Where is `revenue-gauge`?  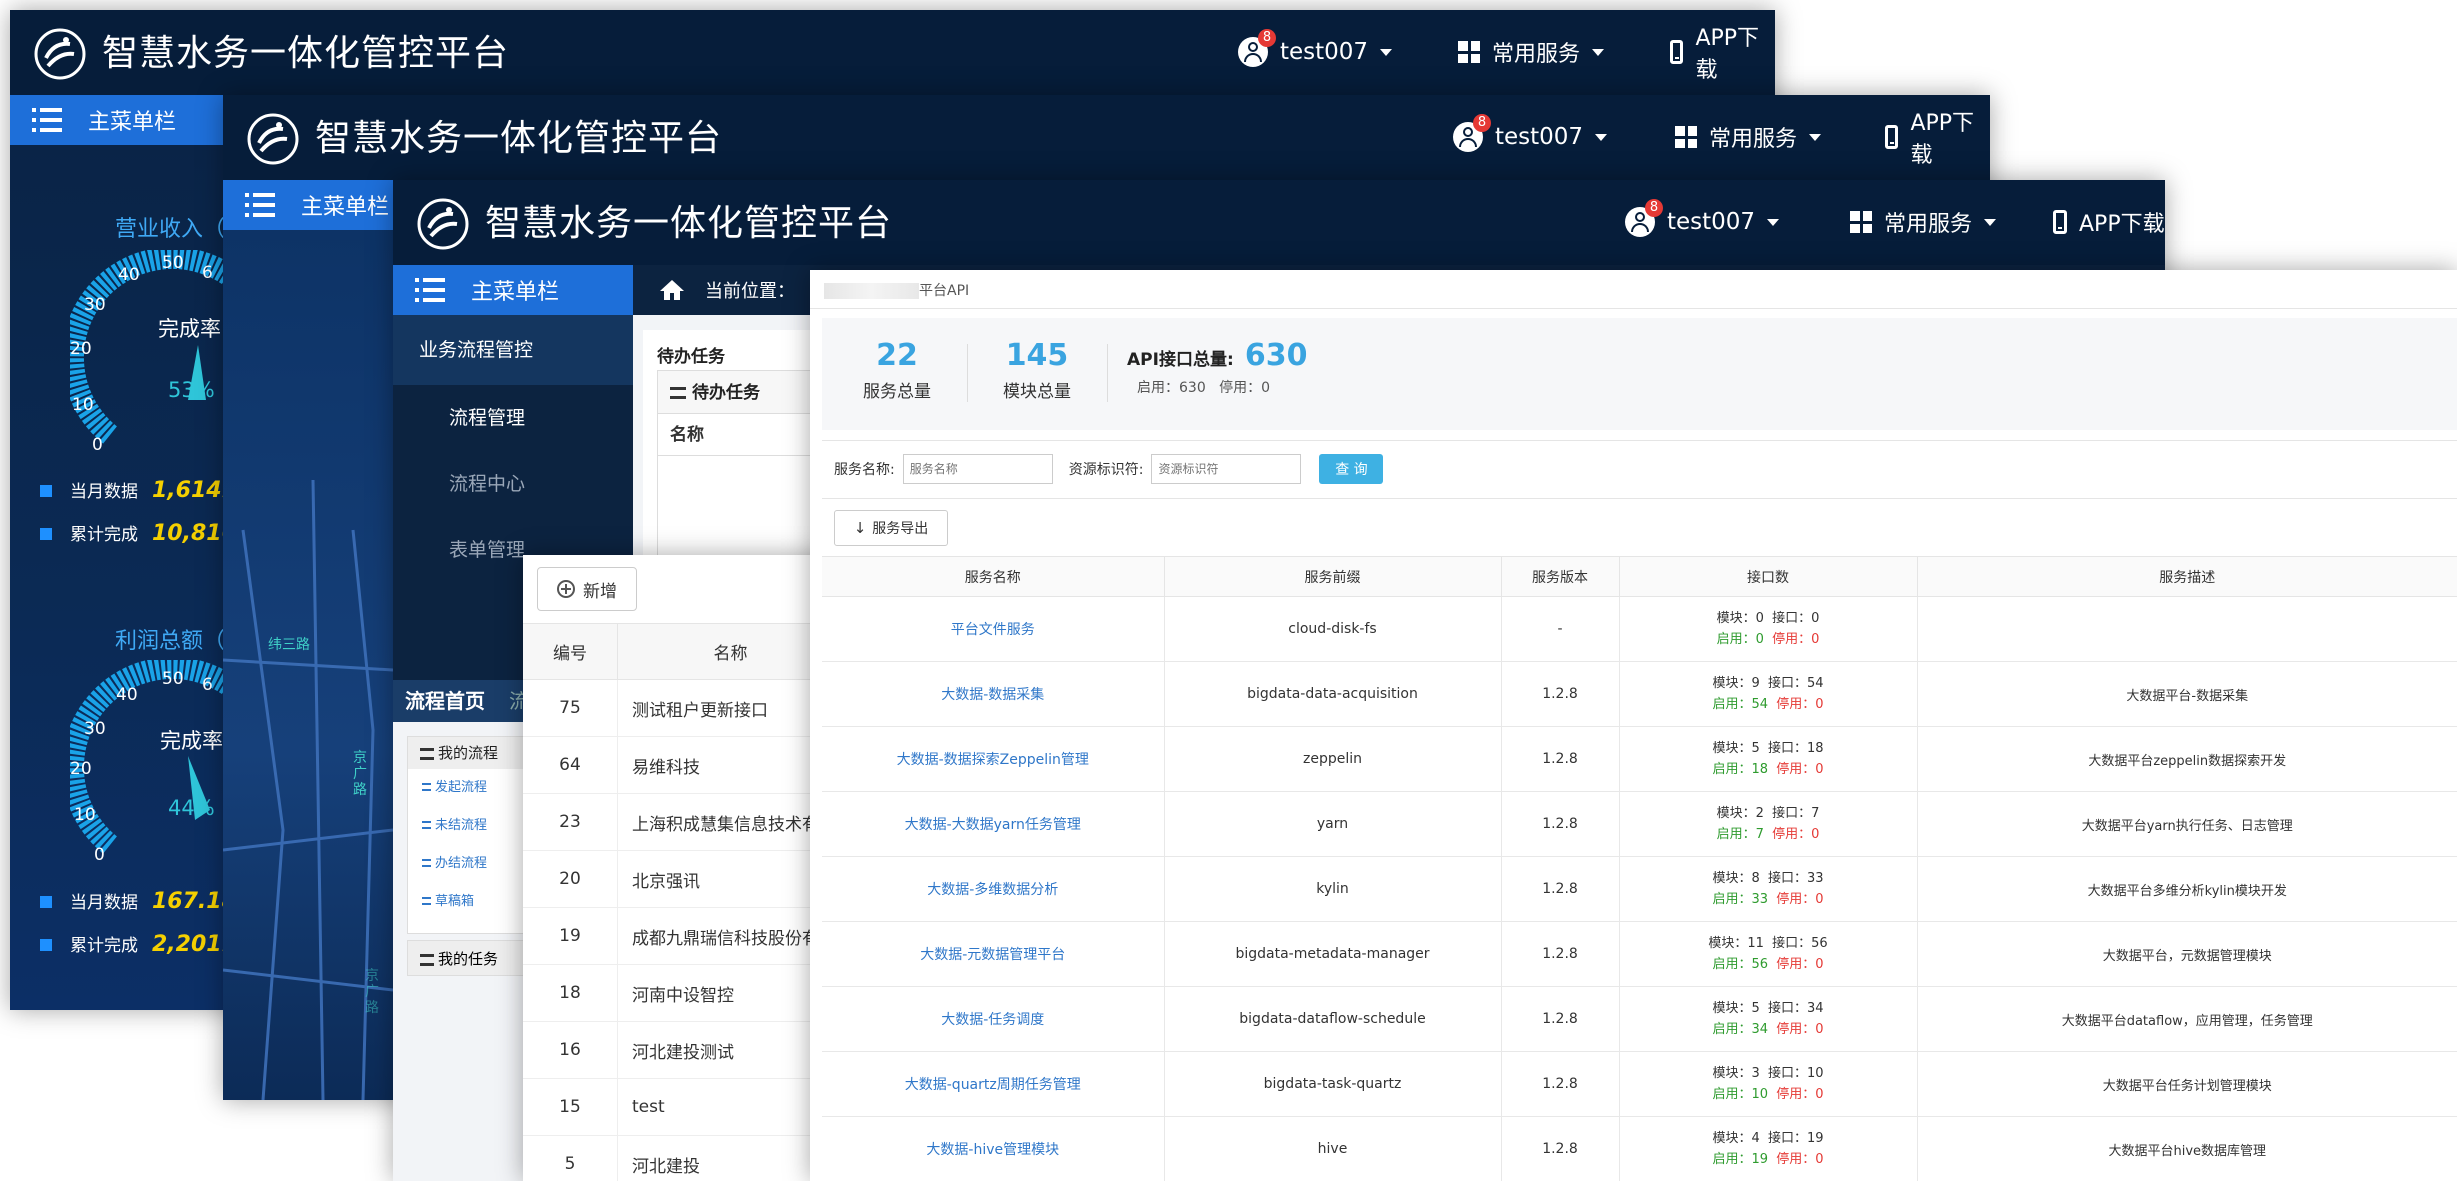 revenue-gauge is located at coordinates (155, 347).